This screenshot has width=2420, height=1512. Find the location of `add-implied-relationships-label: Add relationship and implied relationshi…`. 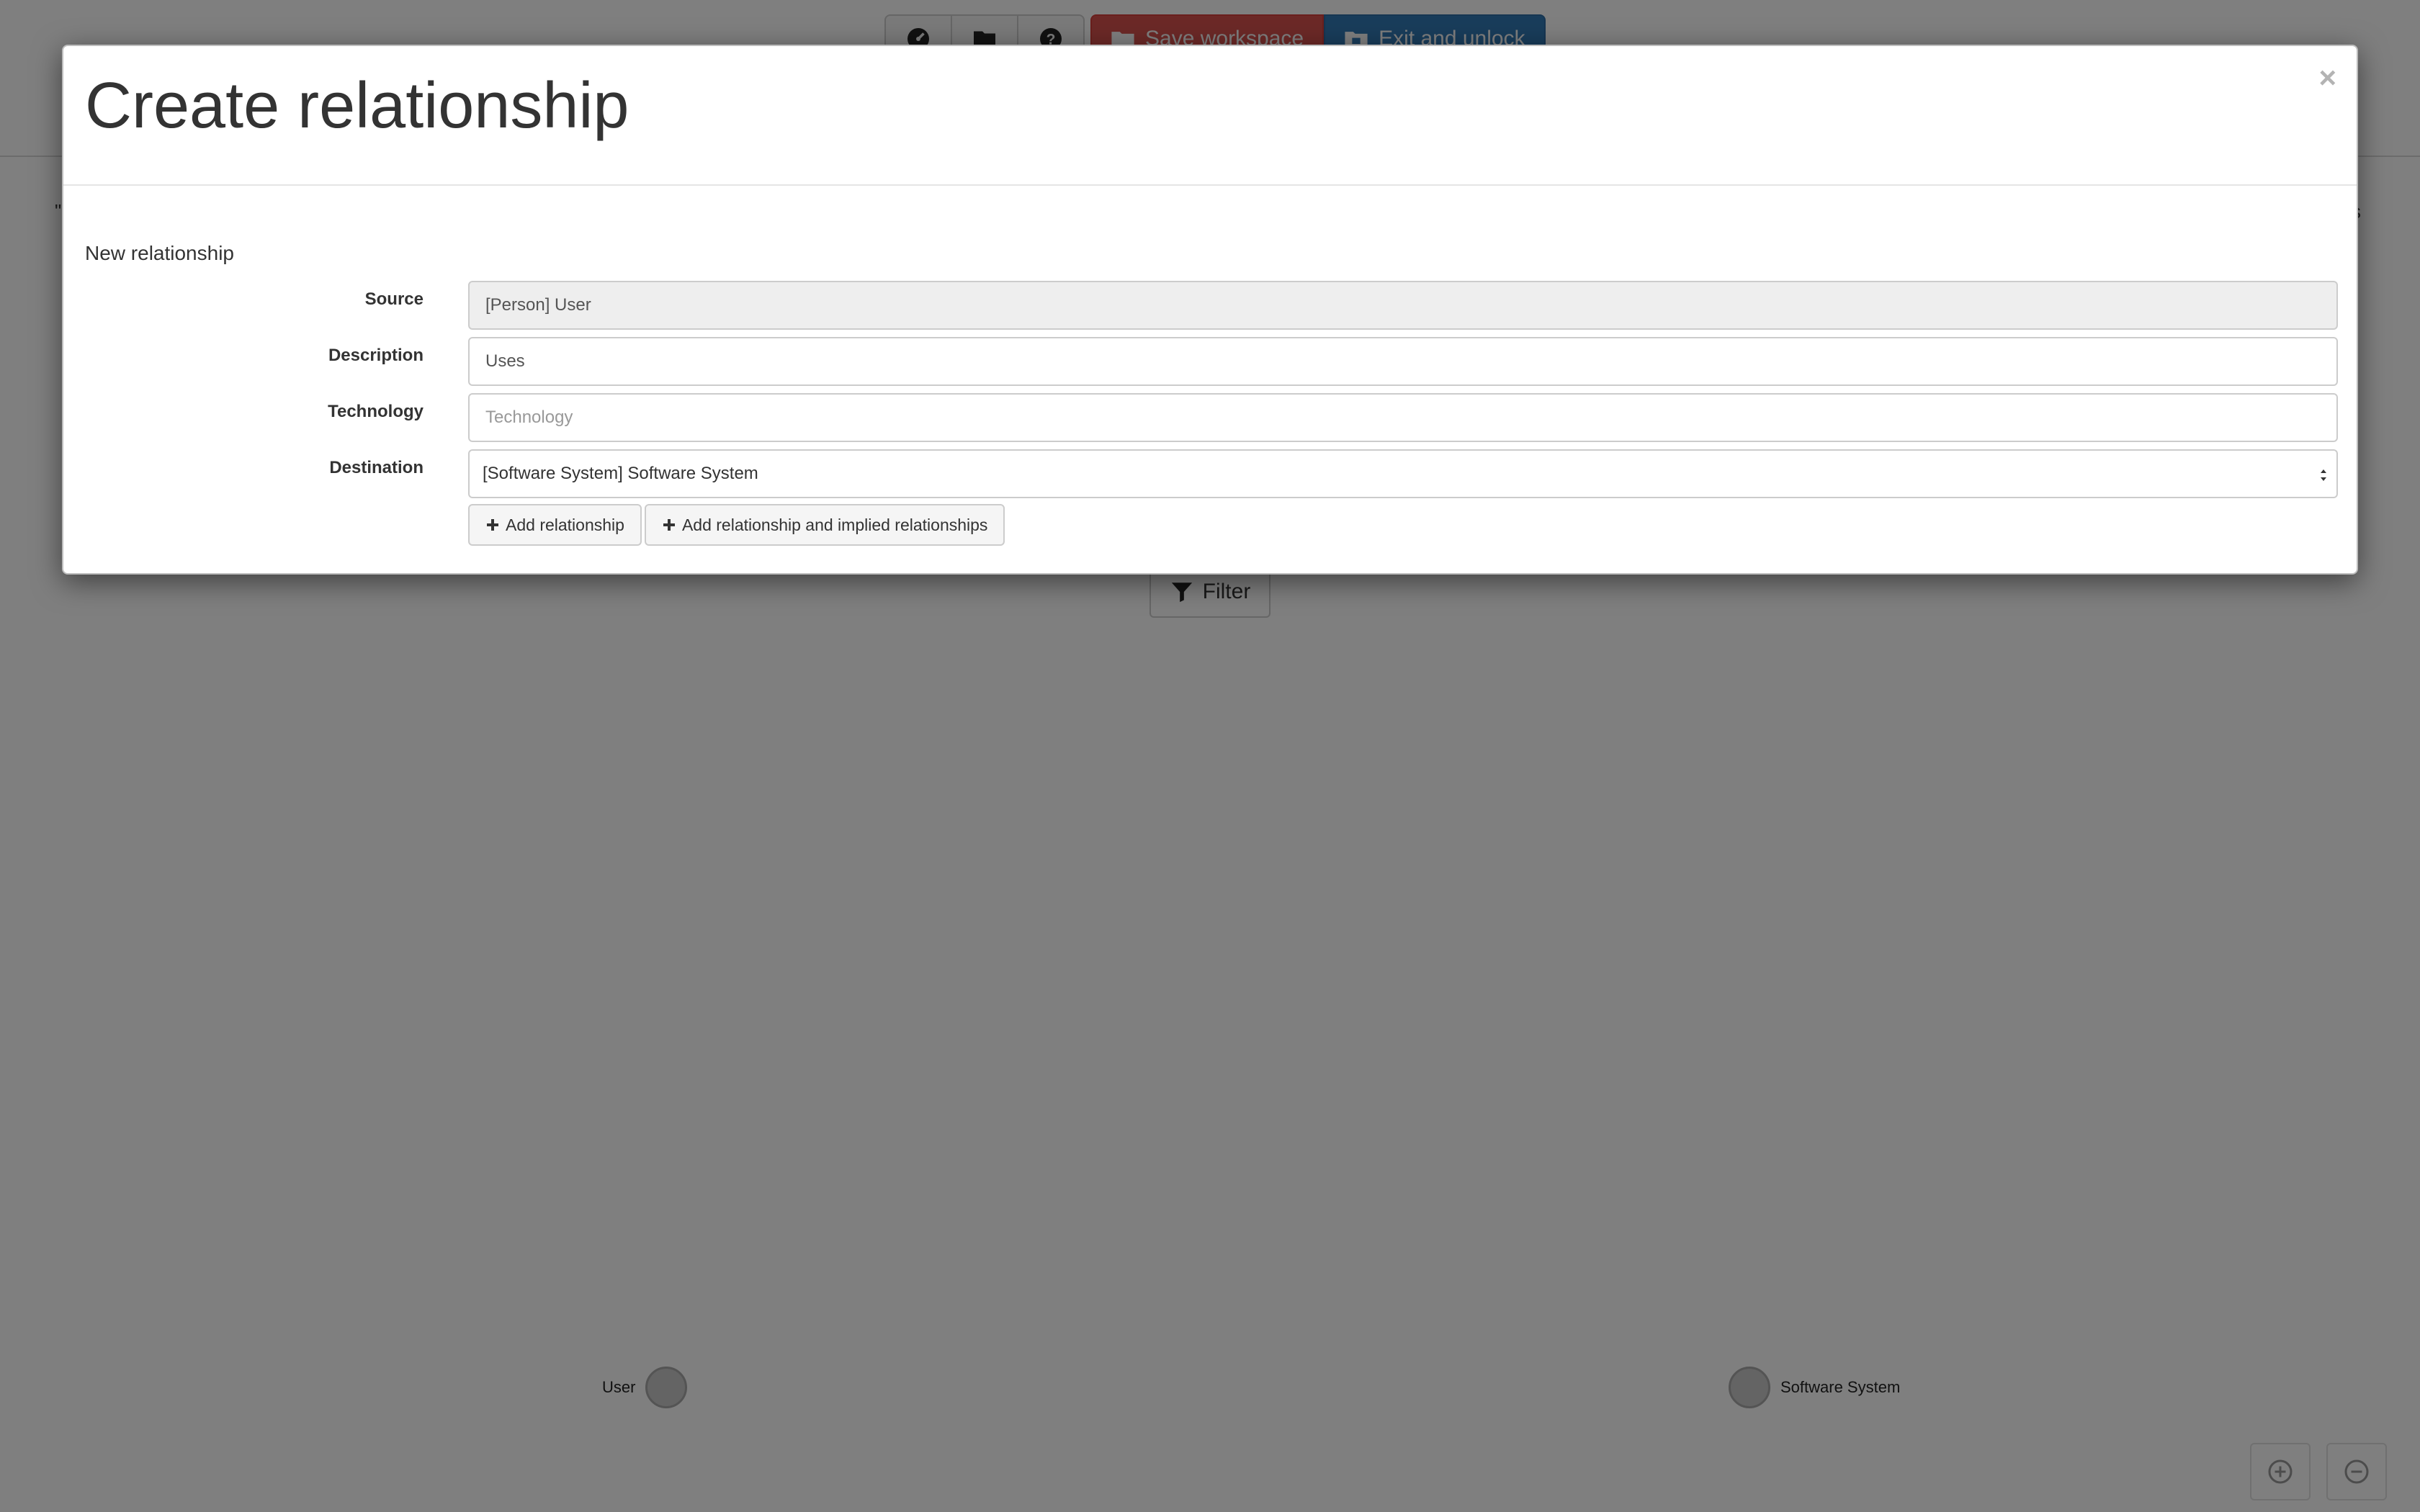

add-implied-relationships-label: Add relationship and implied relationshi… is located at coordinates (834, 524).